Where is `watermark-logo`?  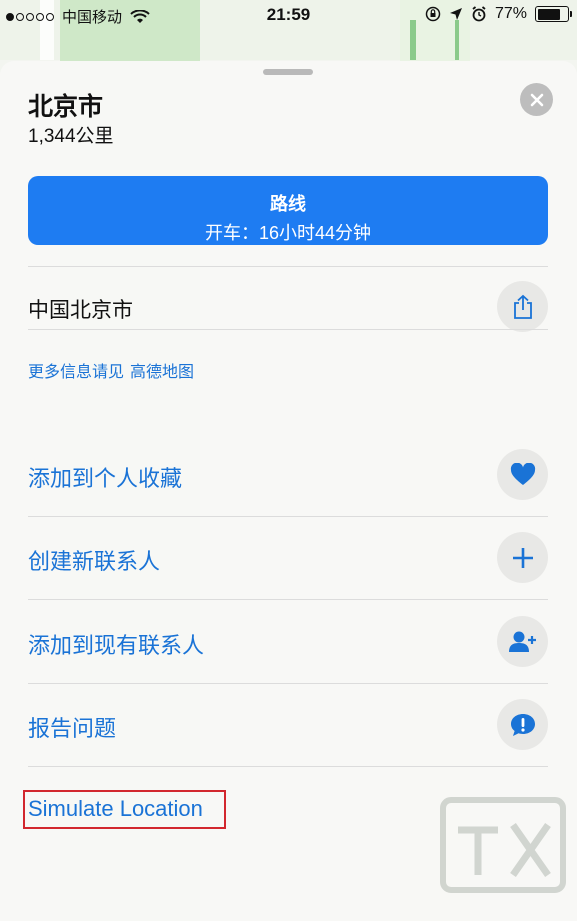
watermark-logo is located at coordinates (503, 845).